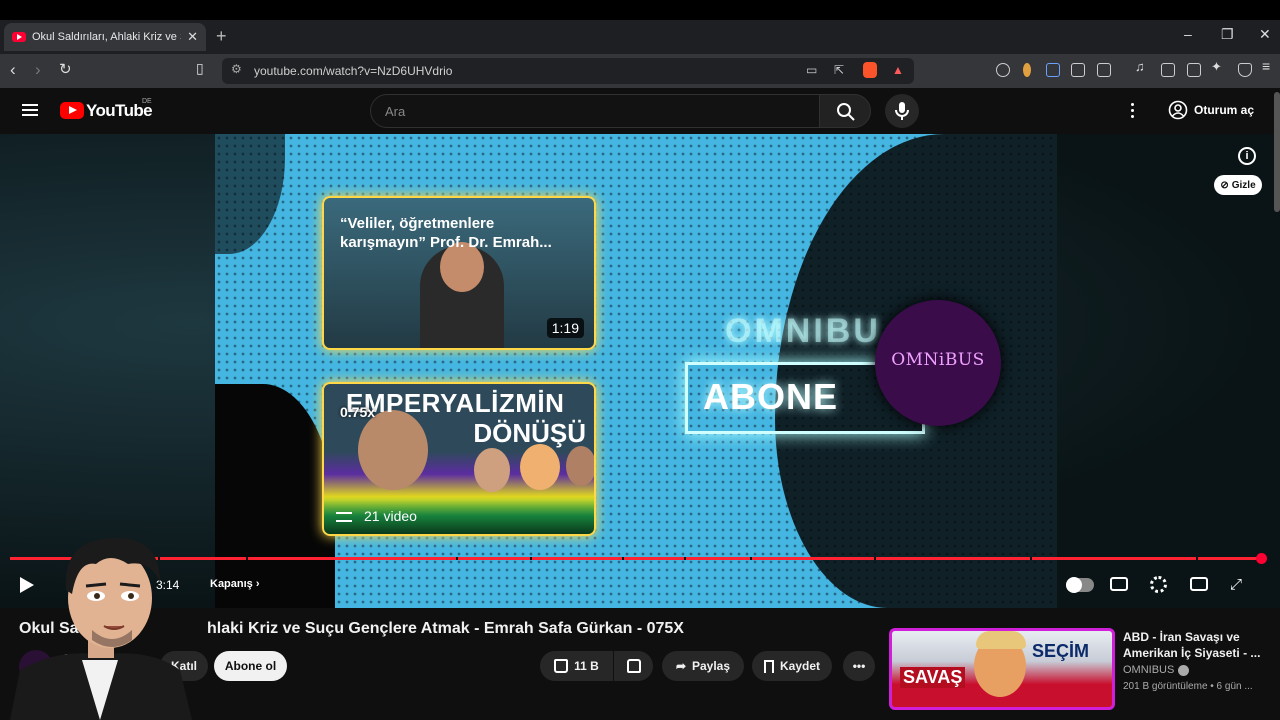  Describe the element at coordinates (390, 516) in the screenshot. I see `playlist-count: 21 video` at that location.